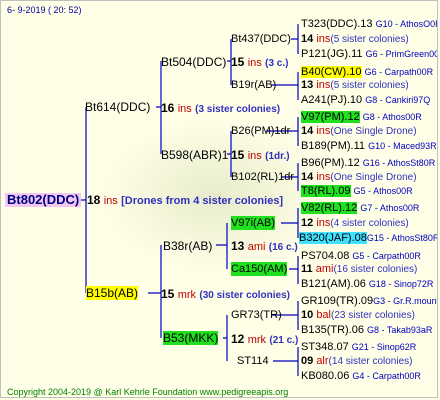 The height and width of the screenshot is (400, 440). What do you see at coordinates (284, 340) in the screenshot?
I see `g2-note-4: (21 c.)` at bounding box center [284, 340].